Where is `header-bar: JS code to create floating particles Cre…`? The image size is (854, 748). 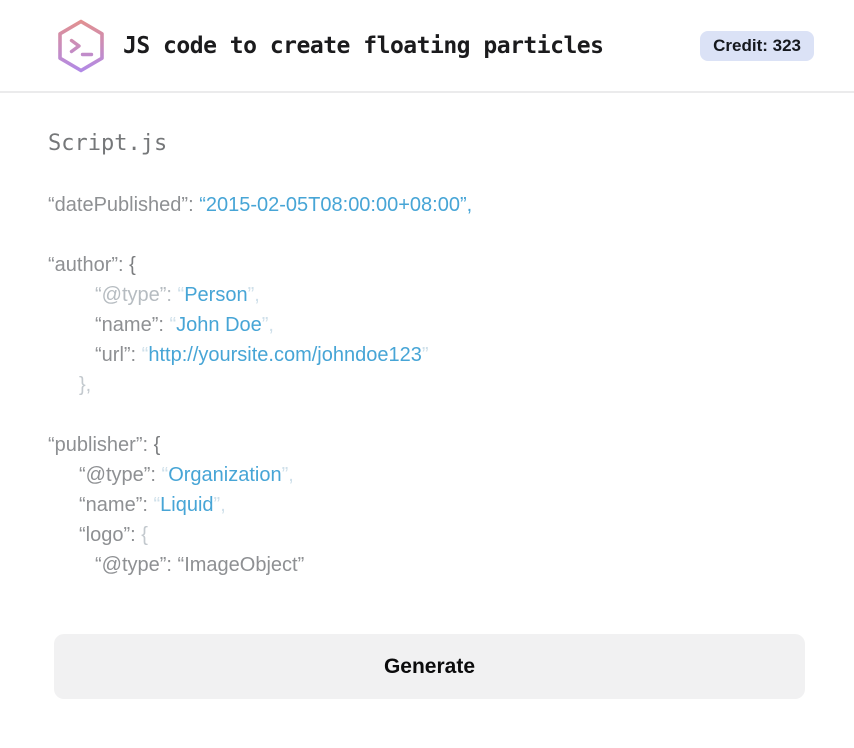
header-bar: JS code to create floating particles Cre… is located at coordinates (427, 46).